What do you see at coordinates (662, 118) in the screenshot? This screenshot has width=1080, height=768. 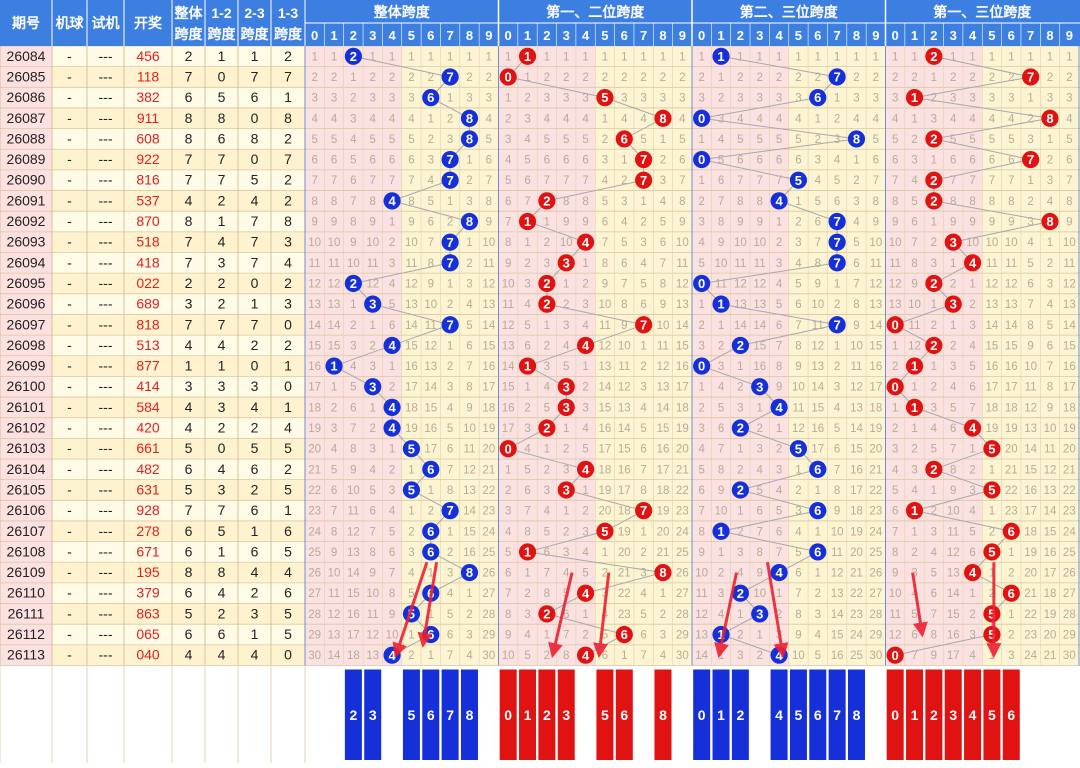 I see `span-ball-label: 8` at bounding box center [662, 118].